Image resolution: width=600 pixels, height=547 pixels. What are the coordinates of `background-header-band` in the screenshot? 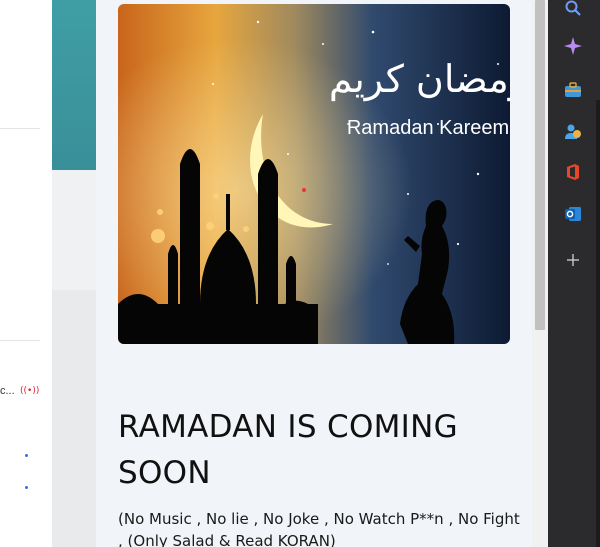 It's located at (74, 85).